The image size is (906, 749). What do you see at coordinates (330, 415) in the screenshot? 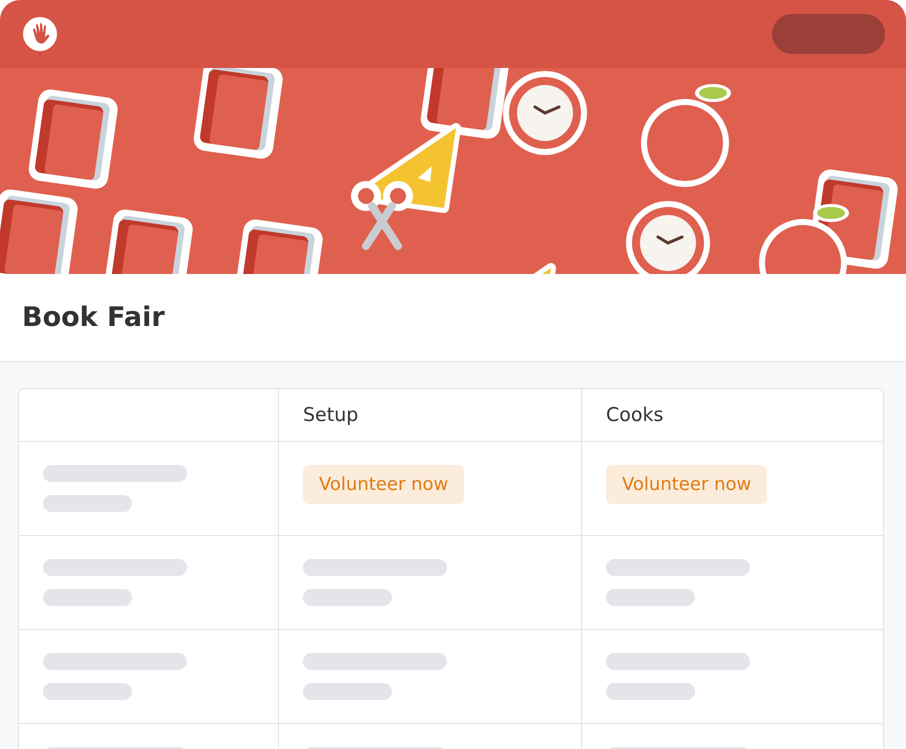
I see `column-header: Setup` at bounding box center [330, 415].